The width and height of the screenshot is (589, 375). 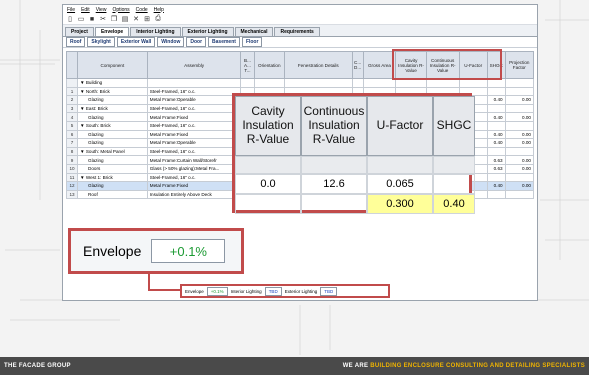 What do you see at coordinates (92, 19) in the screenshot?
I see `save-icon: ■` at bounding box center [92, 19].